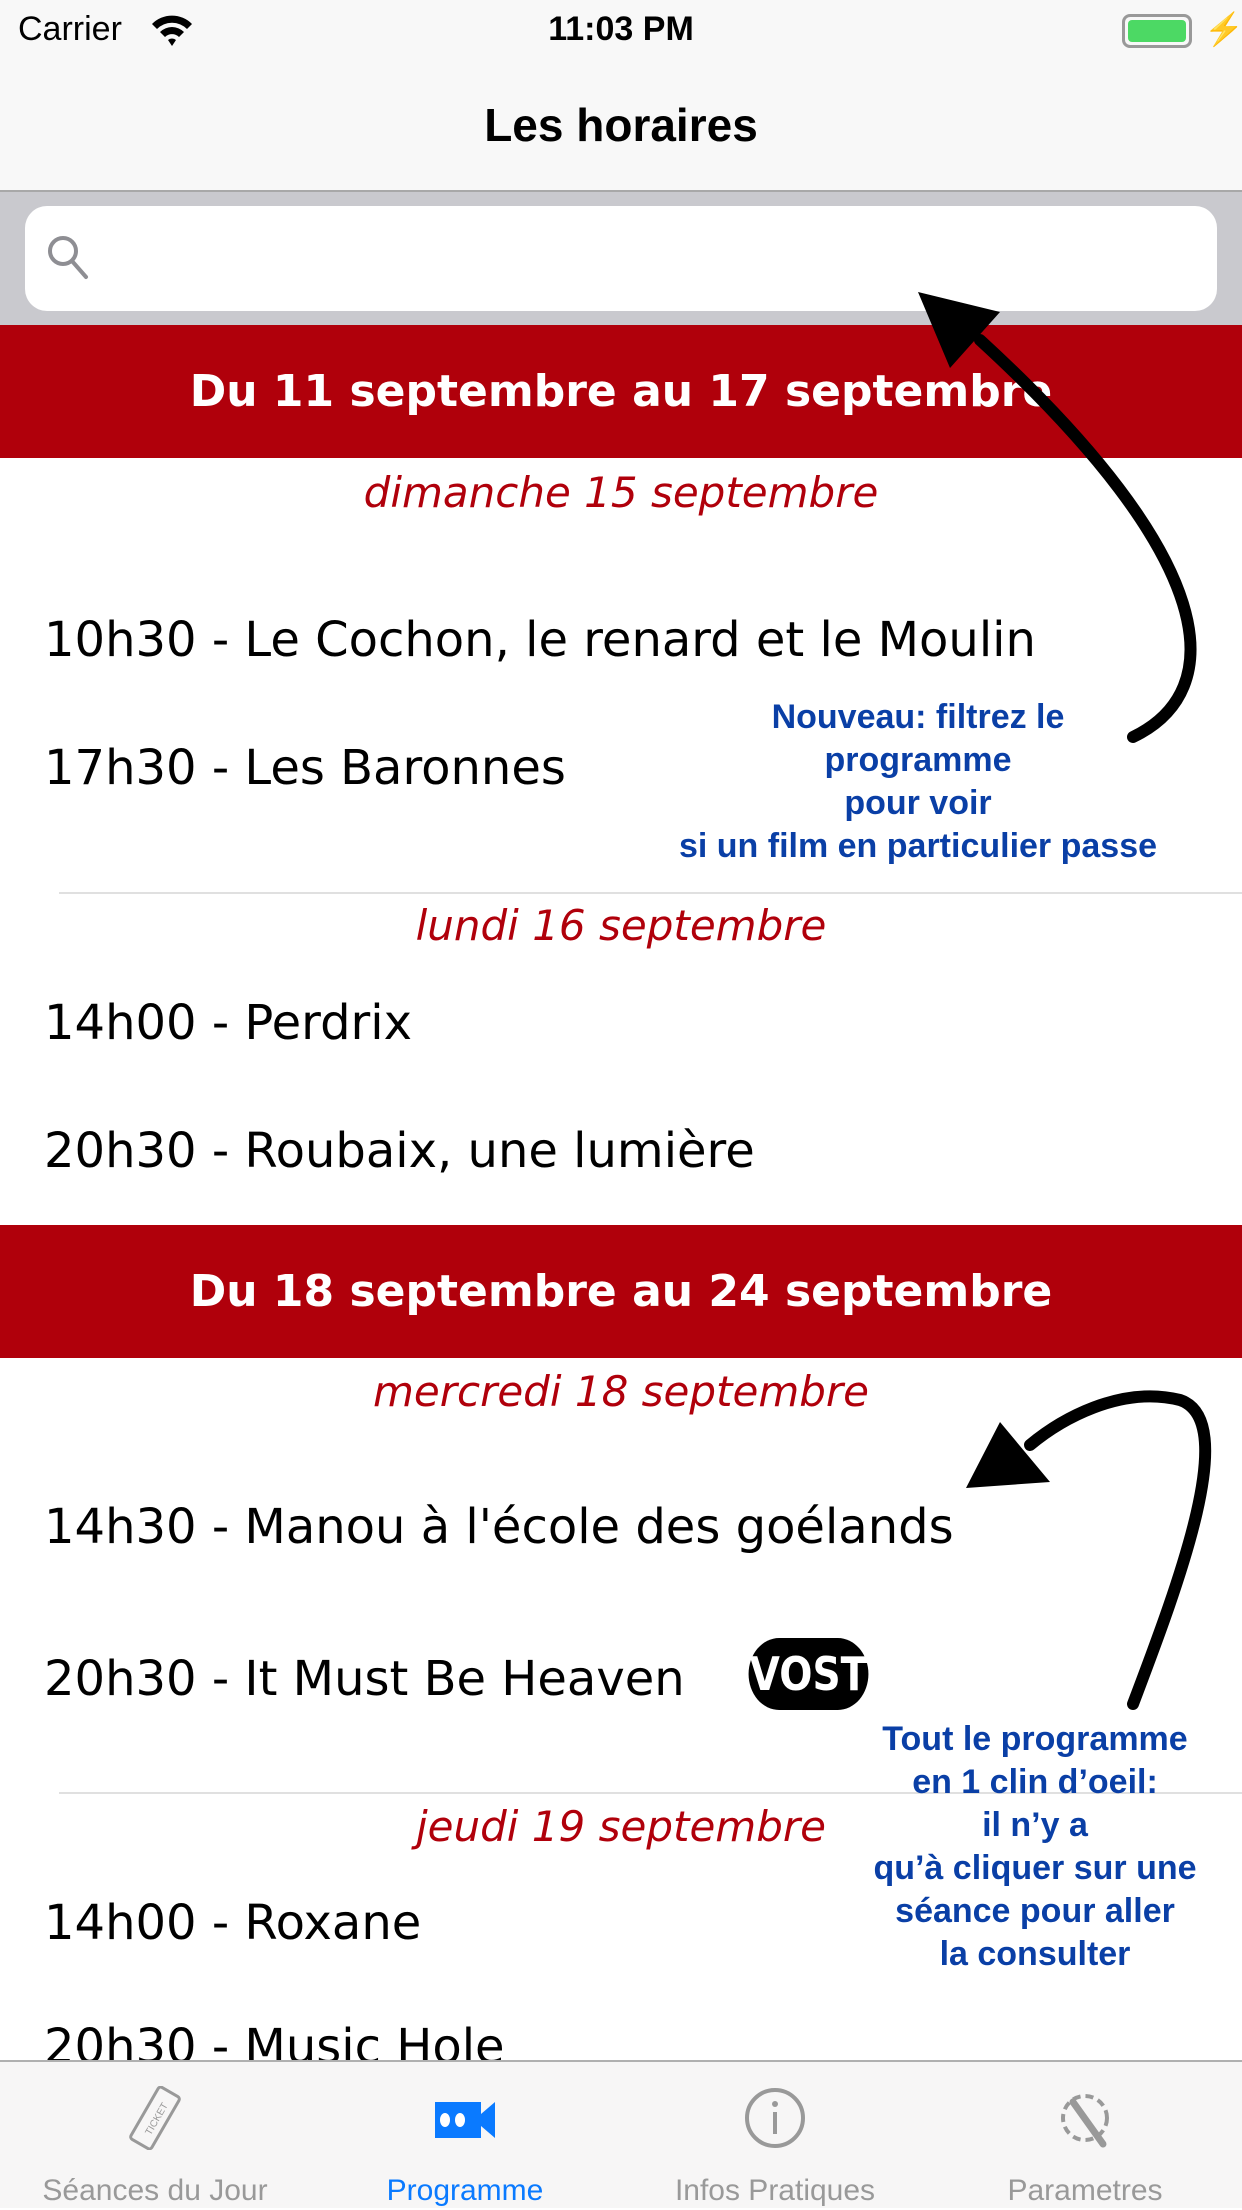 The image size is (1242, 2210). Describe the element at coordinates (1008, 1455) in the screenshot. I see `arrow-head-icon` at that location.